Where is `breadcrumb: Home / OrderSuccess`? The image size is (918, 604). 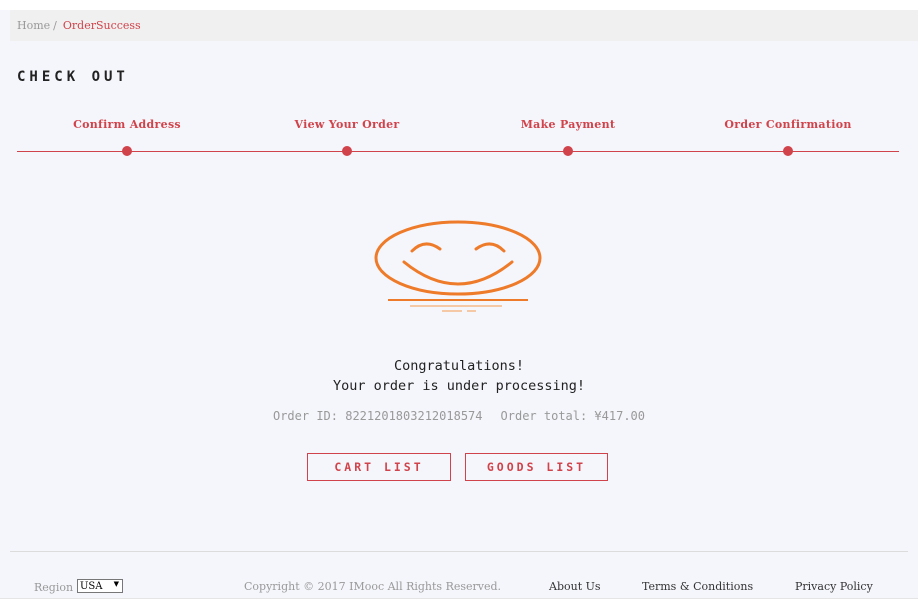 breadcrumb: Home / OrderSuccess is located at coordinates (464, 25).